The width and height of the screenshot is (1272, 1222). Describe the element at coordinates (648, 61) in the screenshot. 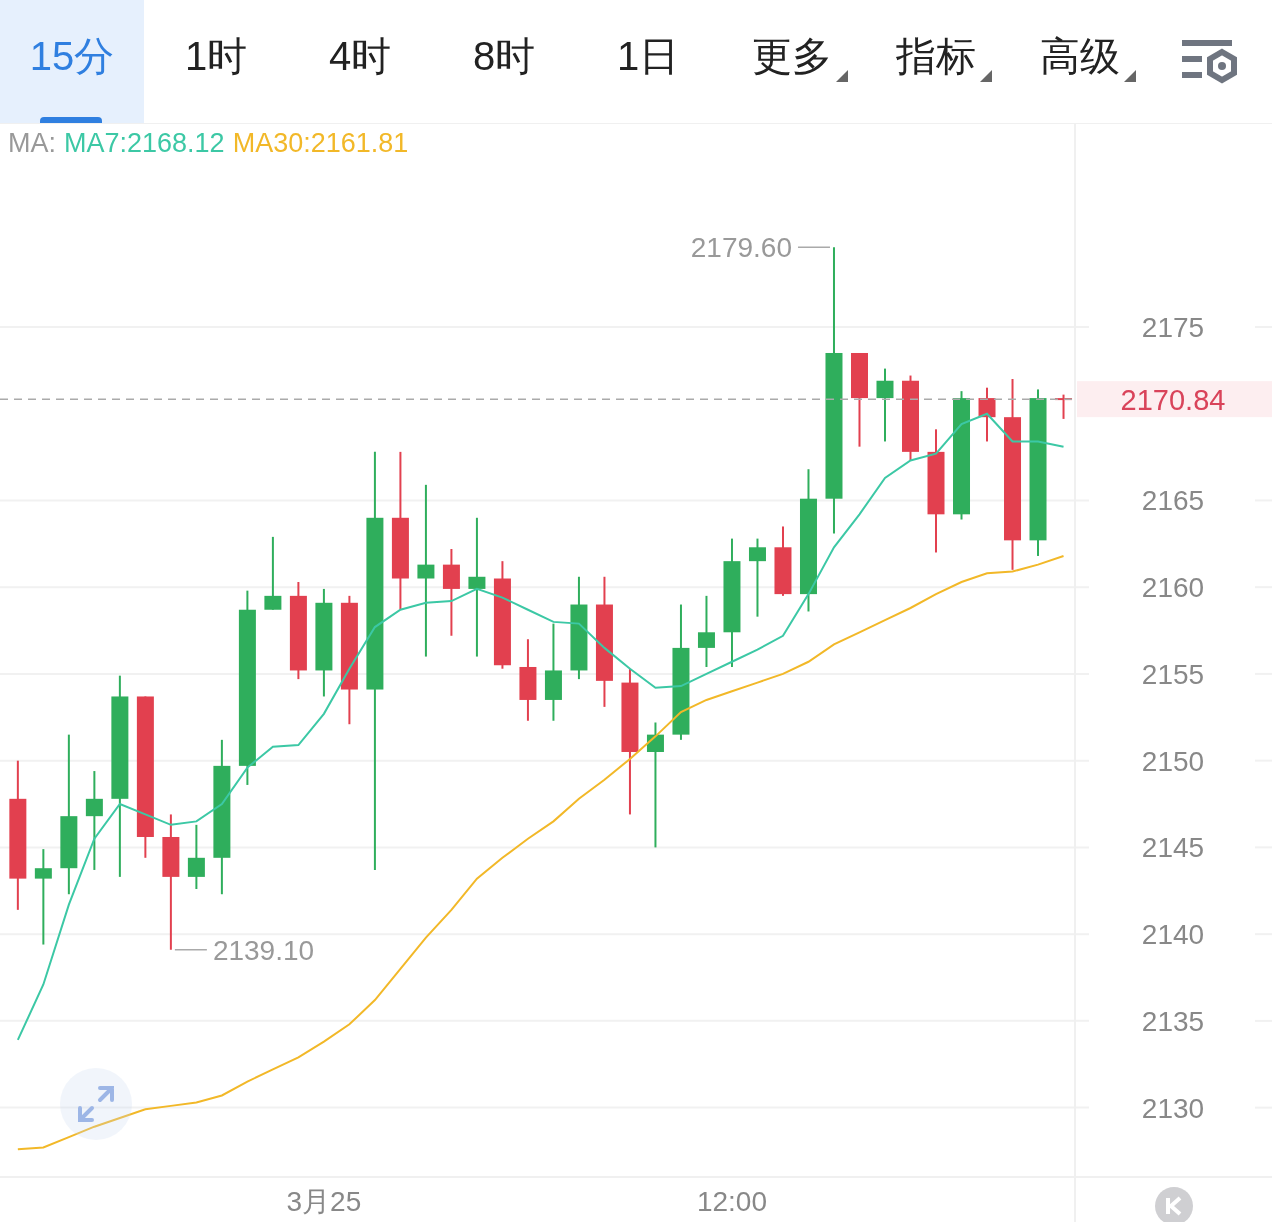

I see `timeframe-tab: 1日` at that location.